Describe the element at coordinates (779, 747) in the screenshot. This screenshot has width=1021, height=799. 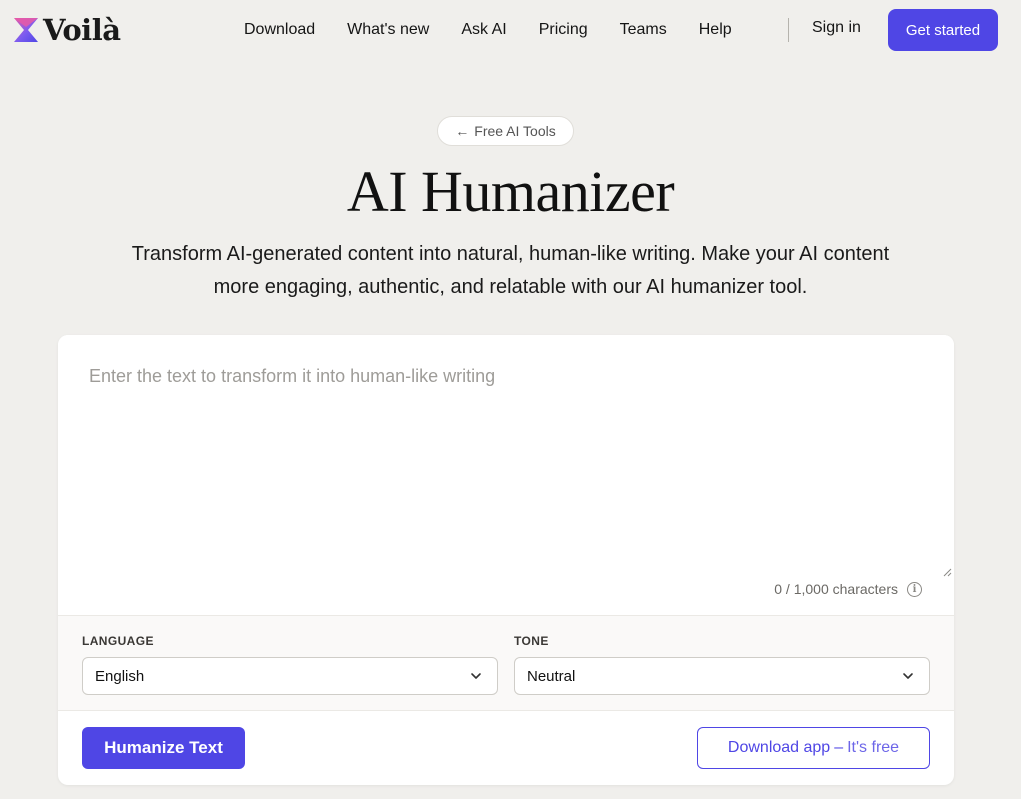
I see `download-app-label: Download app` at that location.